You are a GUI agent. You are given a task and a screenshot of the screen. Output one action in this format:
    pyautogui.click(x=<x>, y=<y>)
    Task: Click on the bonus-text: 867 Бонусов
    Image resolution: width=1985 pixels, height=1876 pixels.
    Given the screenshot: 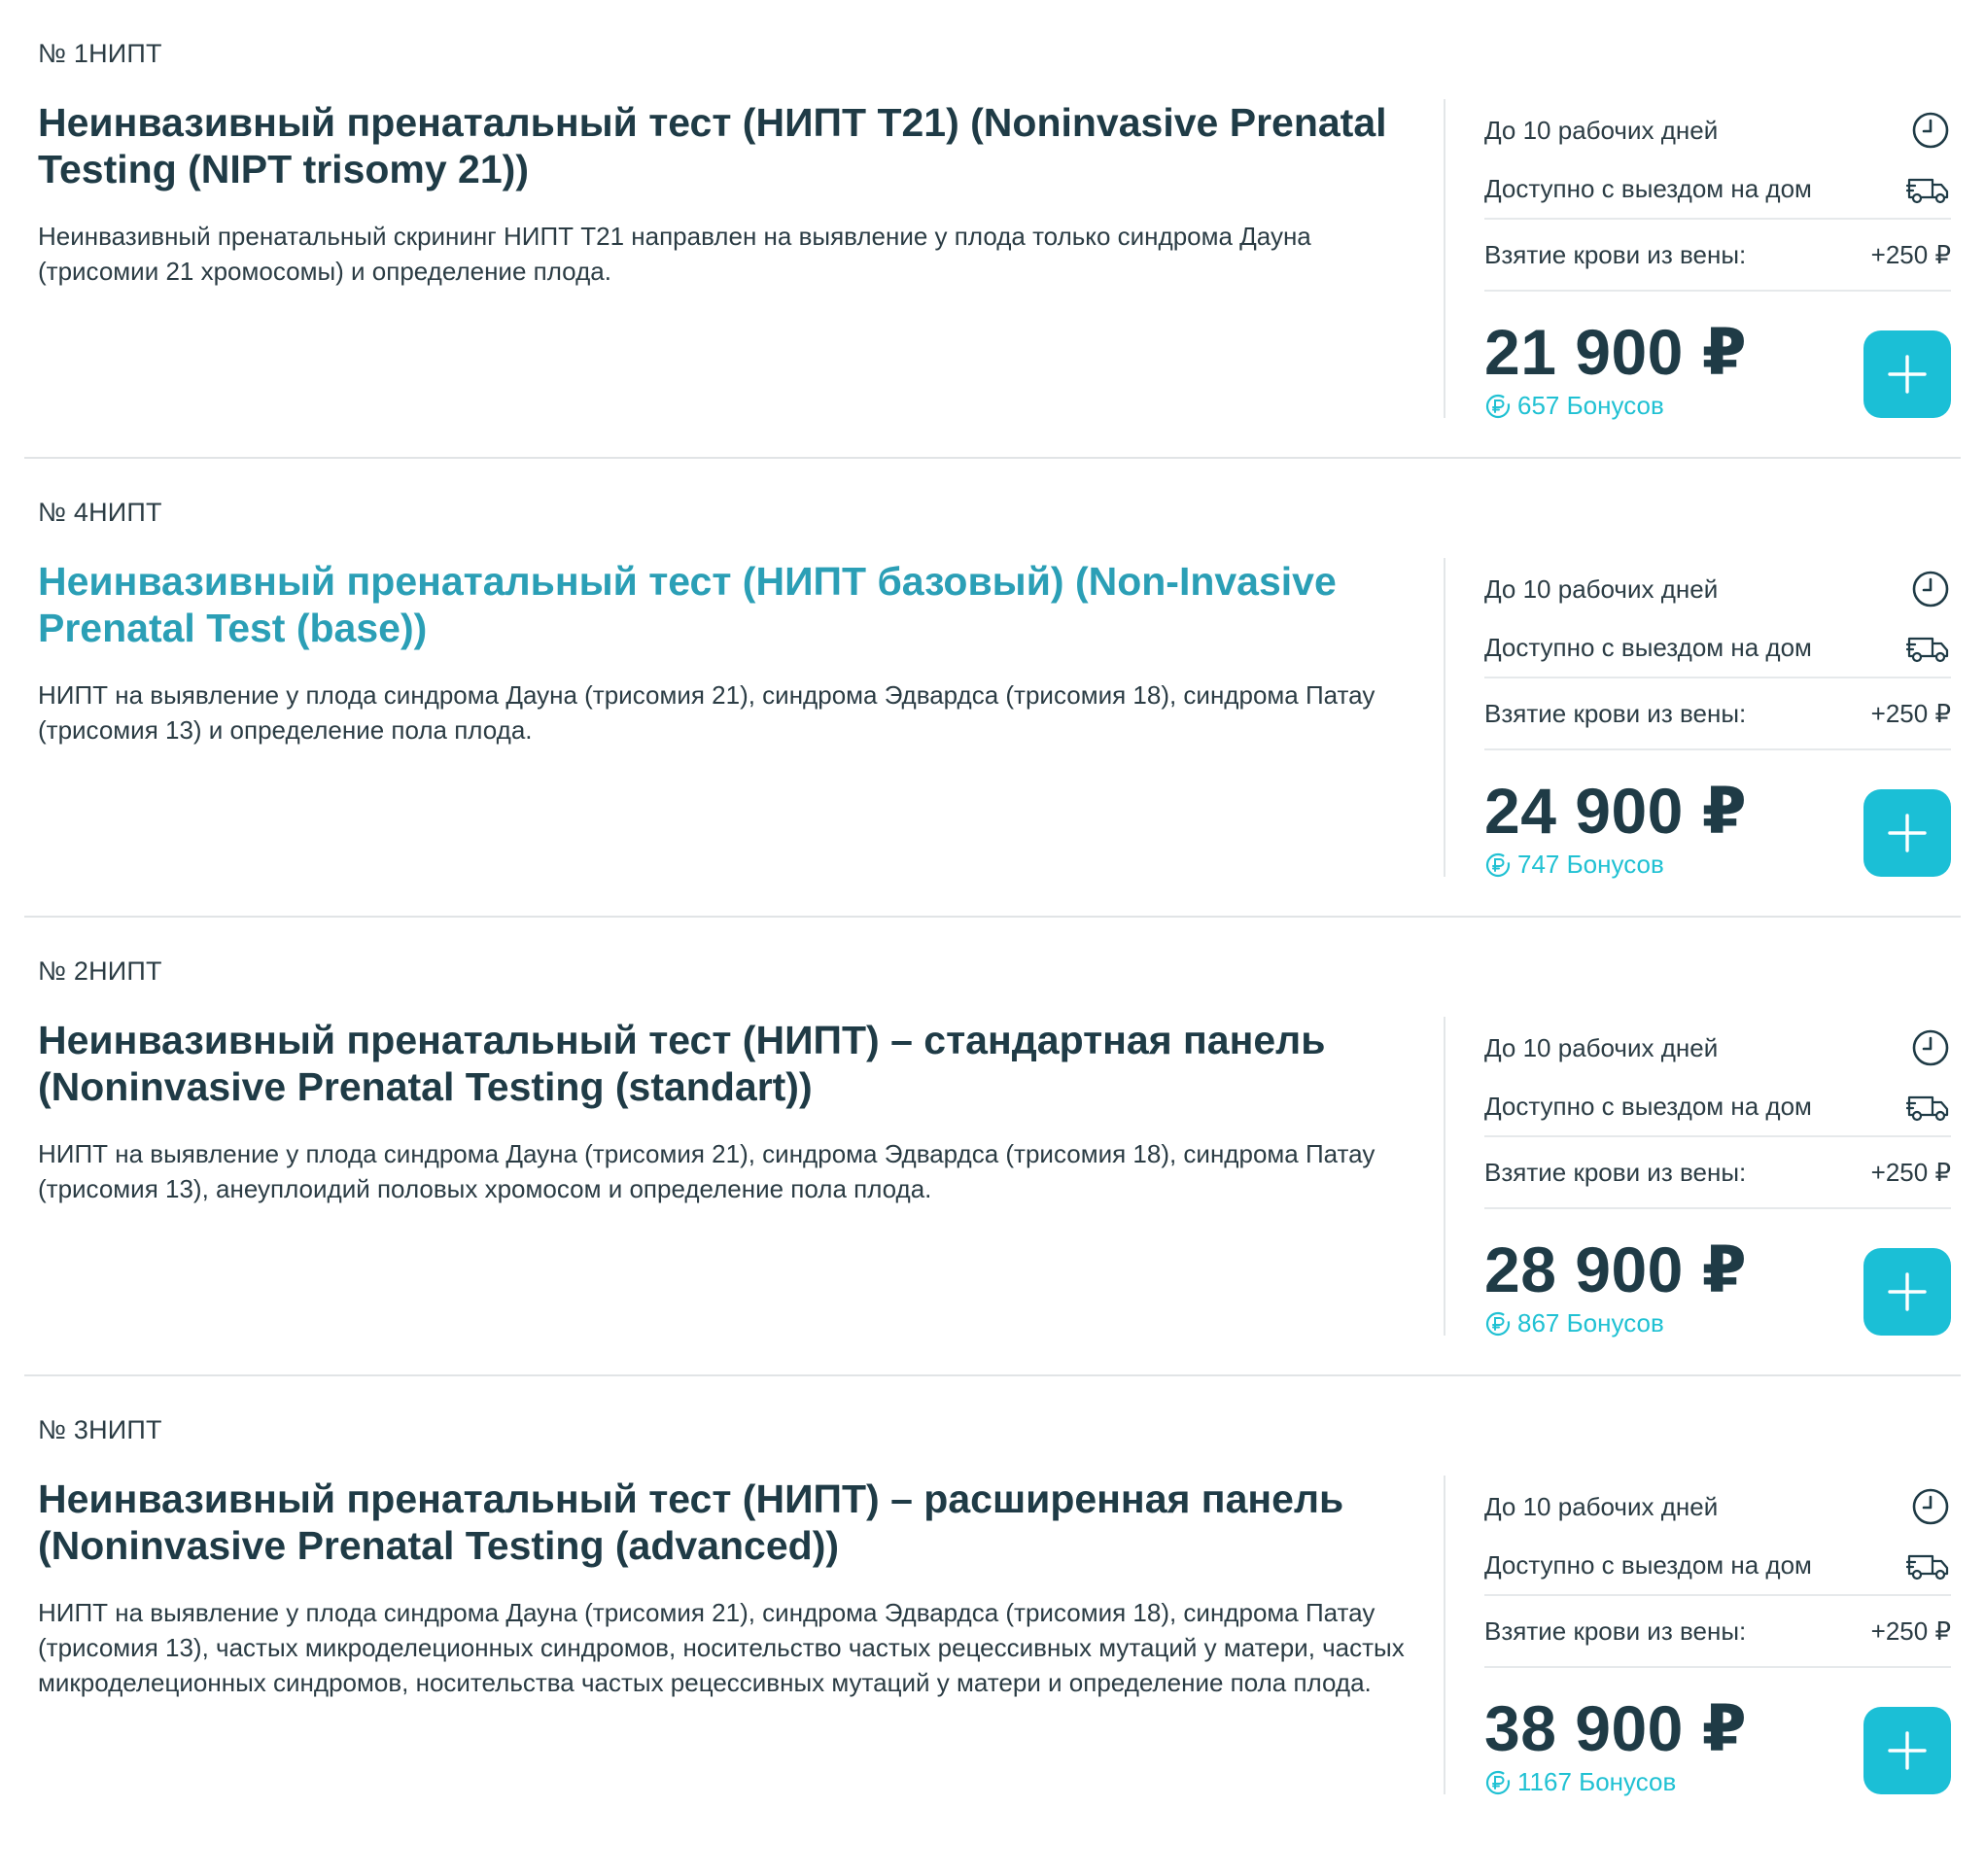 What is the action you would take?
    pyautogui.click(x=1590, y=1323)
    